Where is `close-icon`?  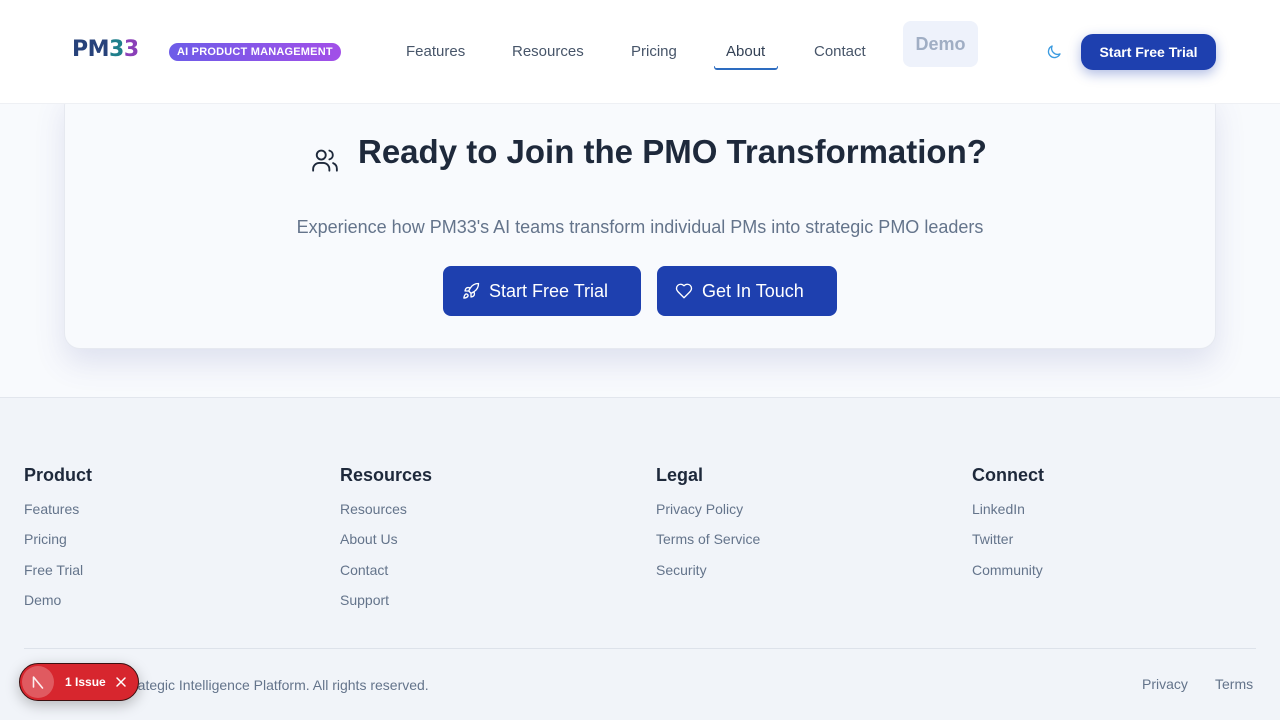 close-icon is located at coordinates (121, 682).